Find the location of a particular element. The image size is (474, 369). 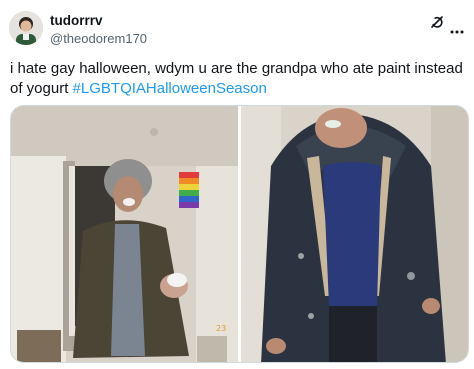

grok-icon is located at coordinates (437, 22).